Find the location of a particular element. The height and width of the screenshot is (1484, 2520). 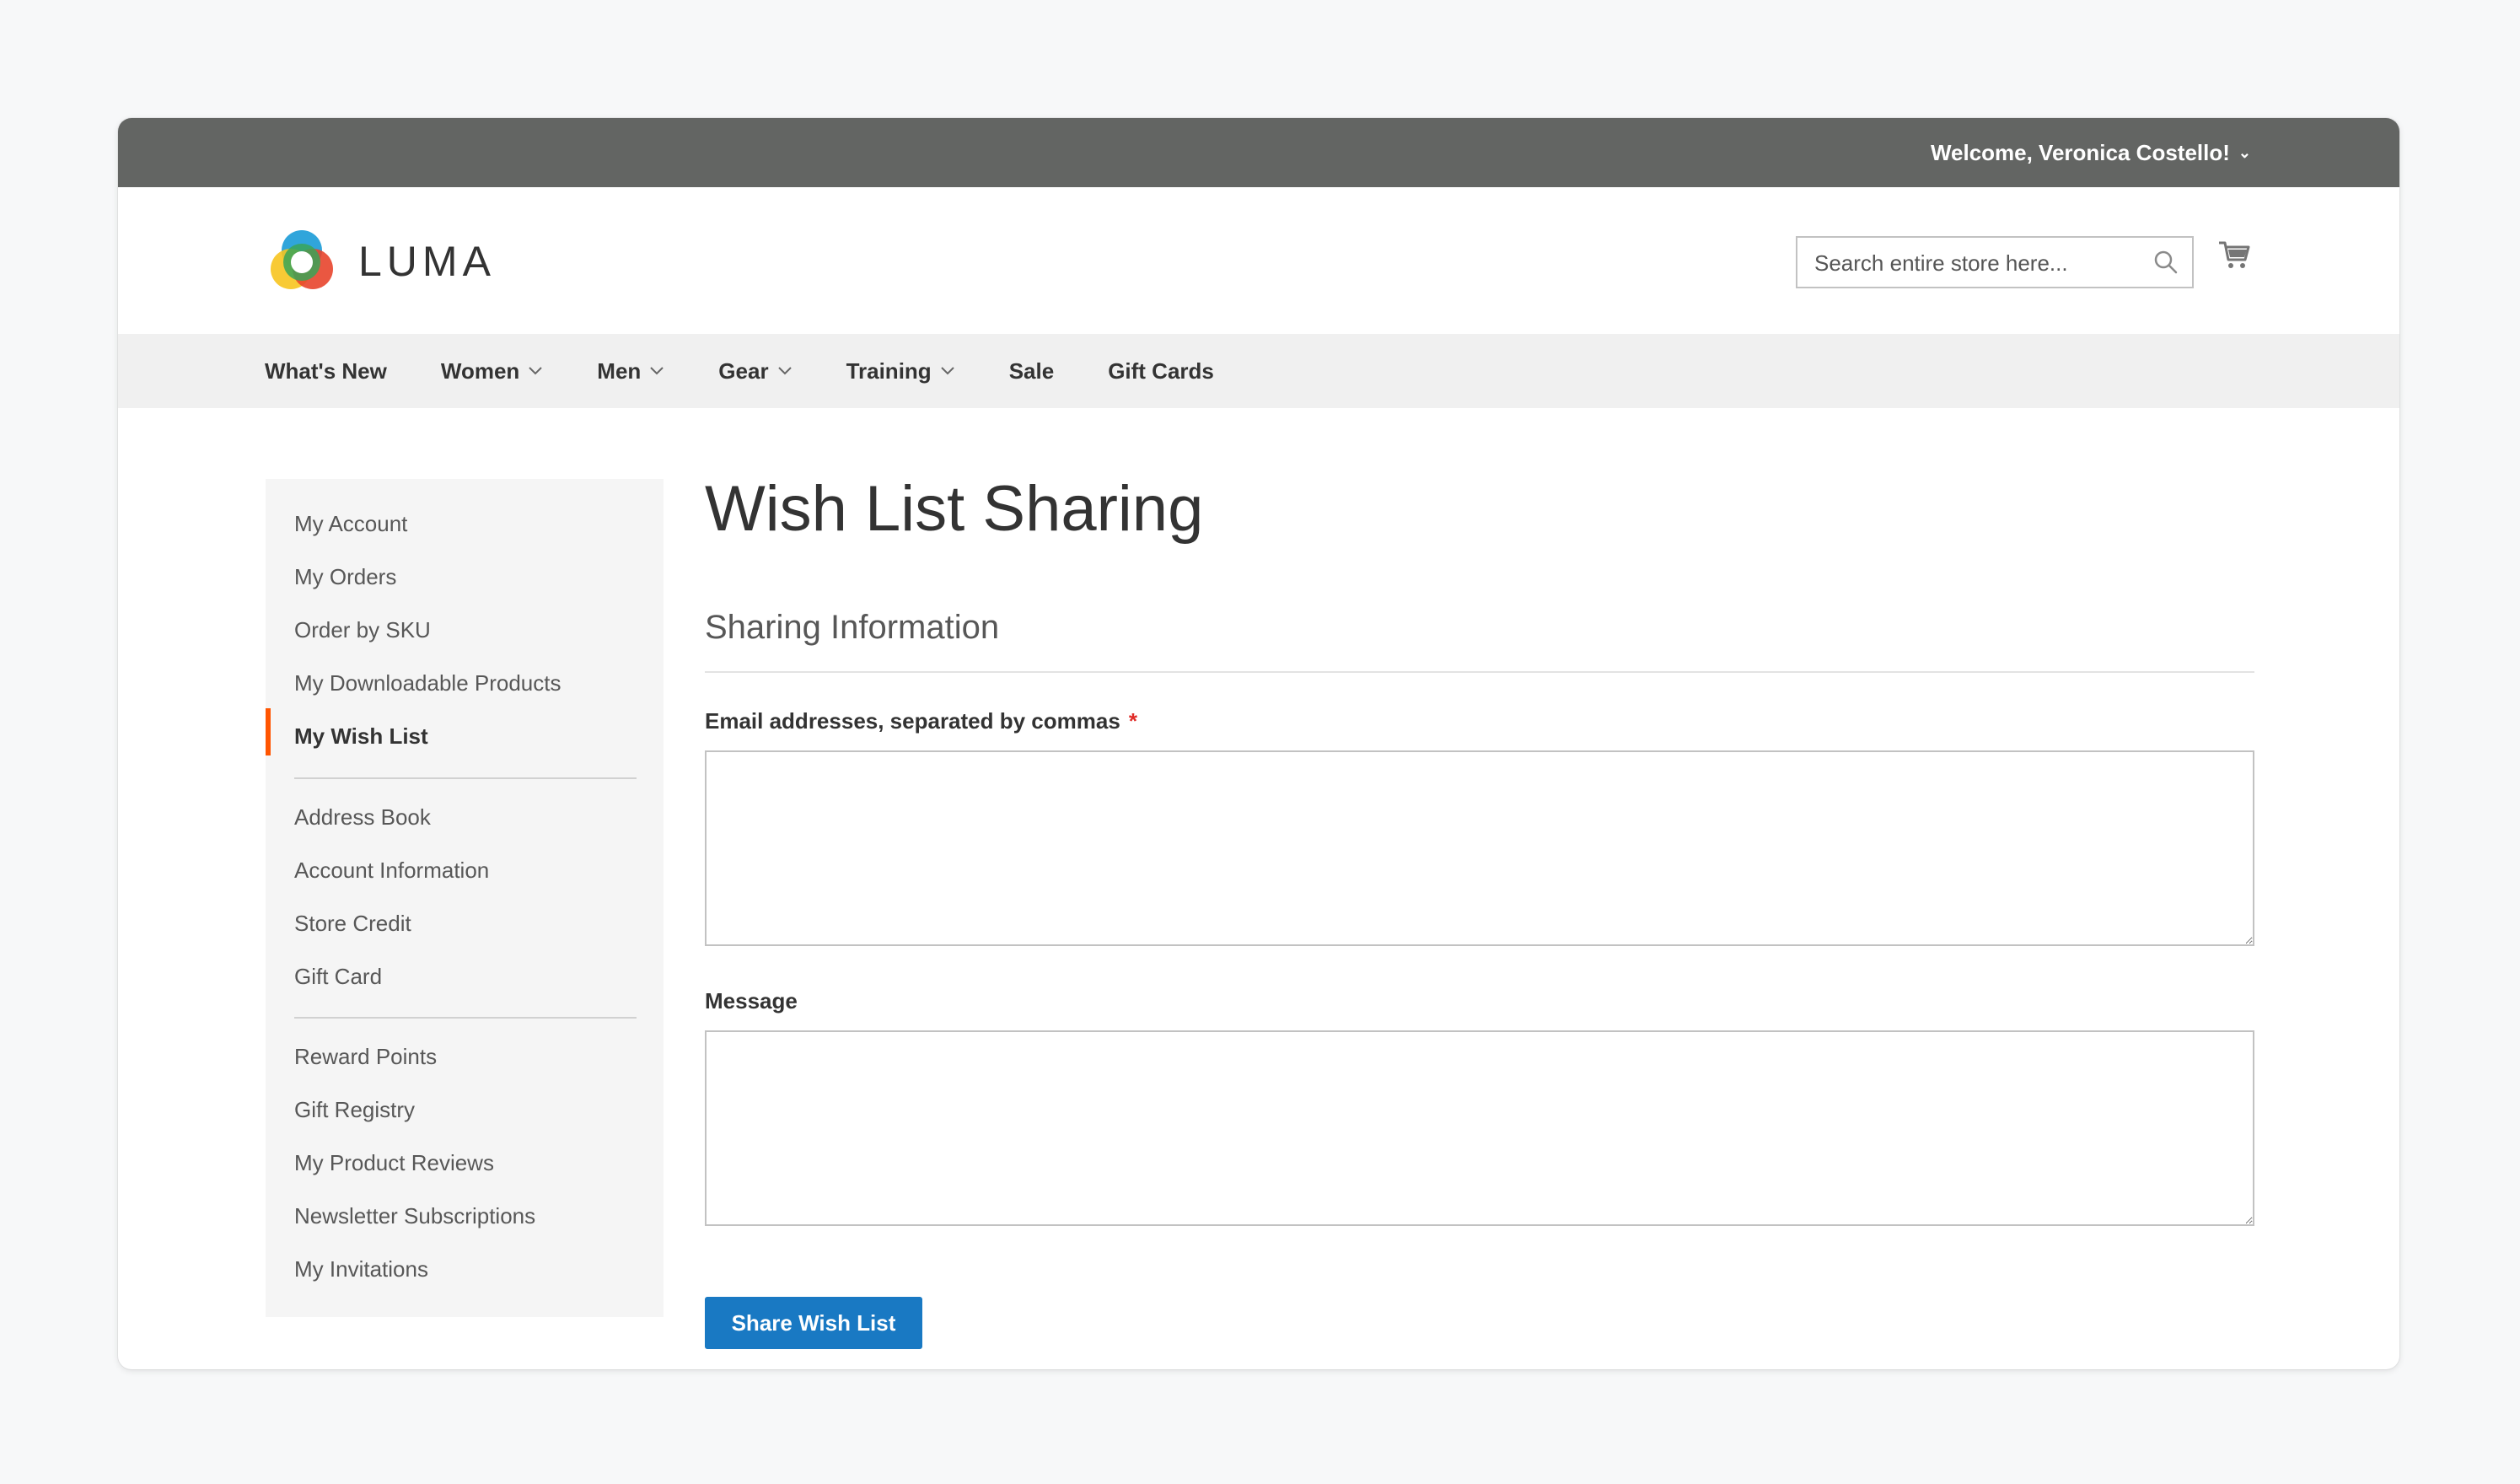

nav-label: Training is located at coordinates (889, 371).